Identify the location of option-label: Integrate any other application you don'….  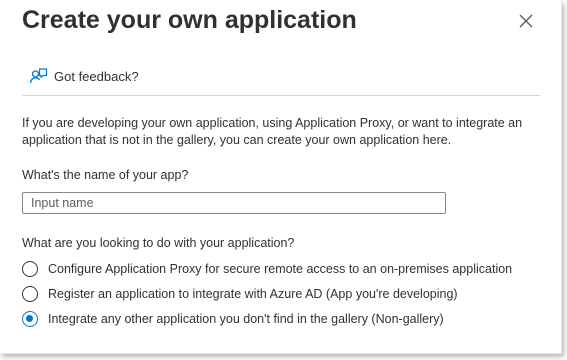
(246, 319).